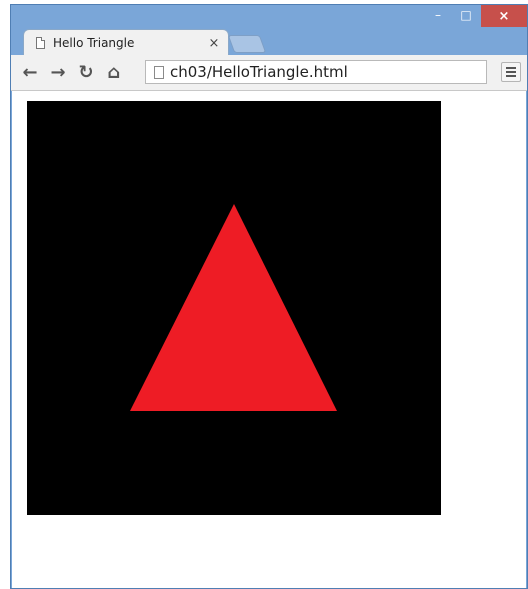  What do you see at coordinates (94, 43) in the screenshot?
I see `tab-title: Hello Triangle` at bounding box center [94, 43].